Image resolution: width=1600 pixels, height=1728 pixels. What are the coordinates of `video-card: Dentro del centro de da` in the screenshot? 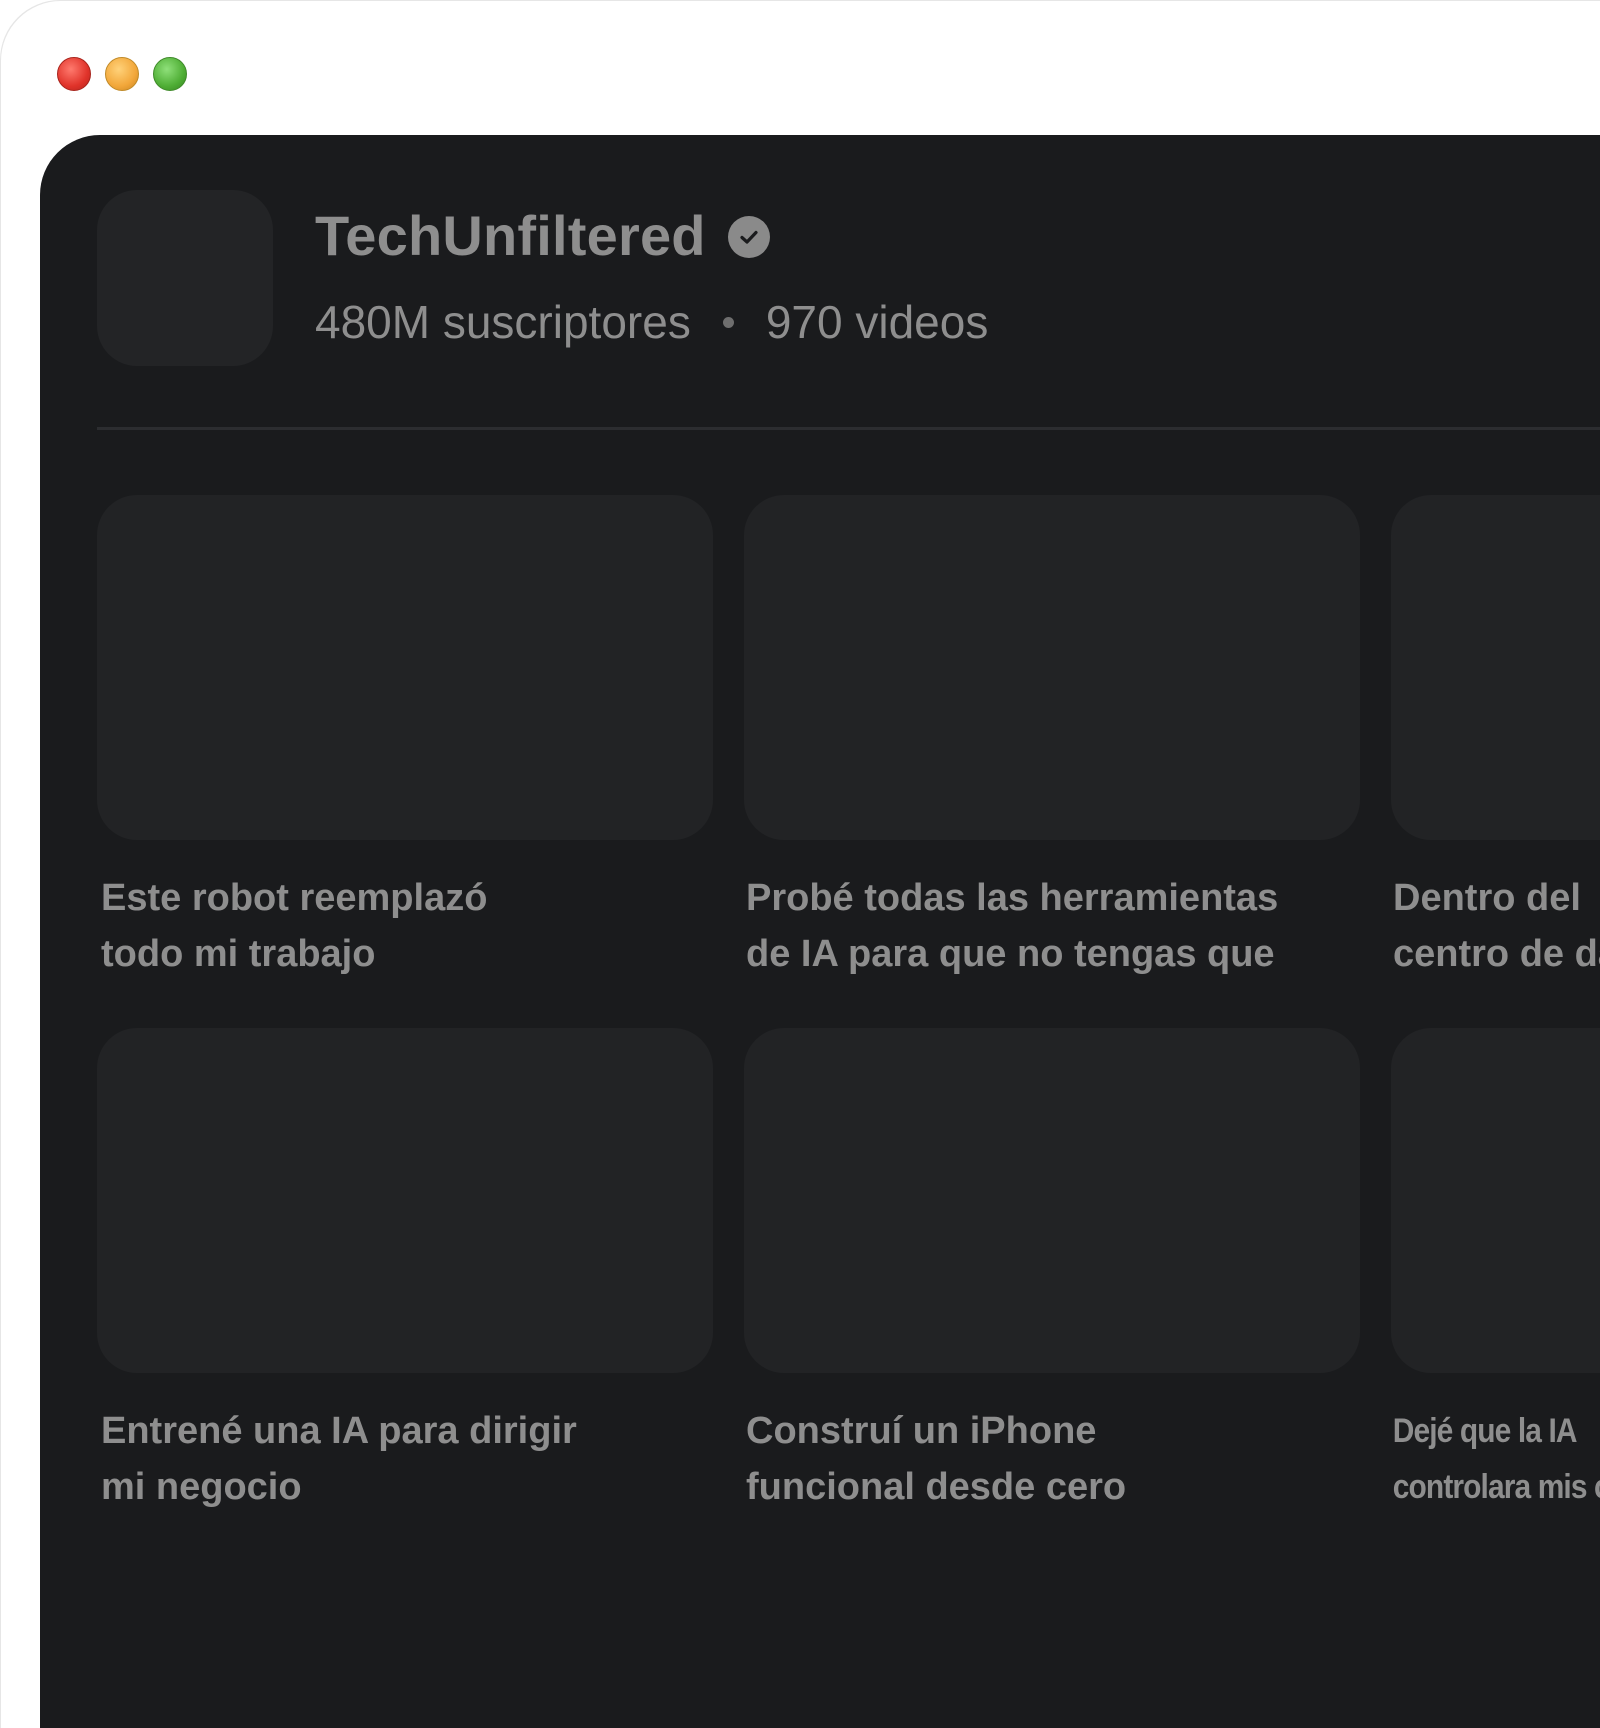 It's located at (1495, 738).